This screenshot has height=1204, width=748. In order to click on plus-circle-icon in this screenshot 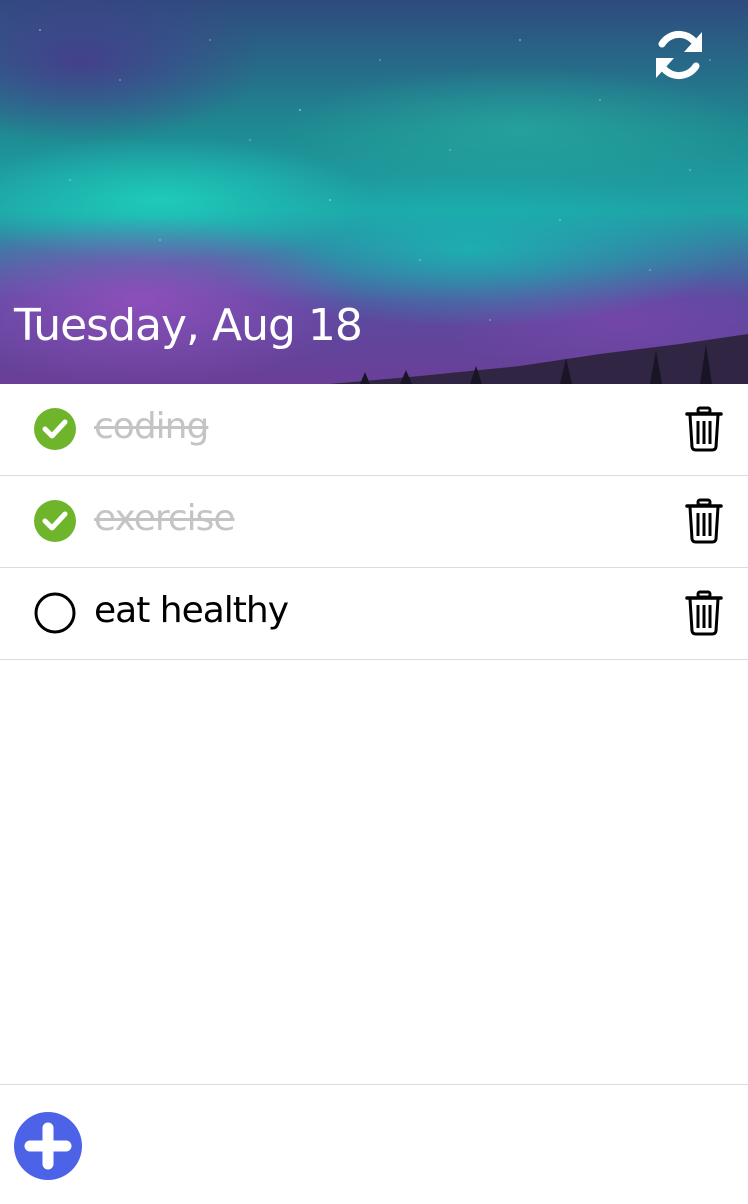, I will do `click(48, 1146)`.